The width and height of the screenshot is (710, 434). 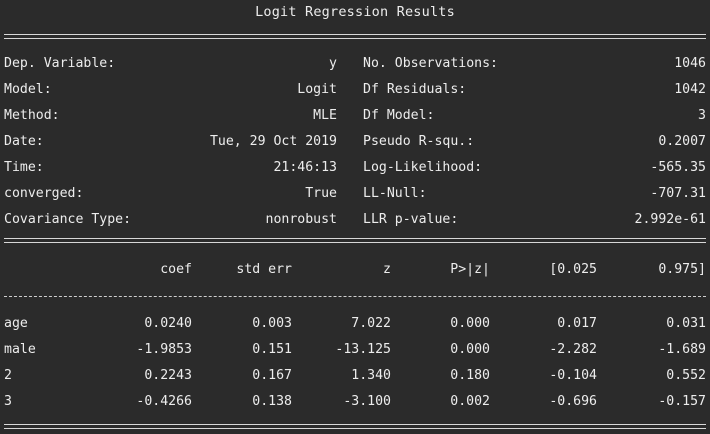 What do you see at coordinates (678, 167) in the screenshot?
I see `summary-right-value: -565.35` at bounding box center [678, 167].